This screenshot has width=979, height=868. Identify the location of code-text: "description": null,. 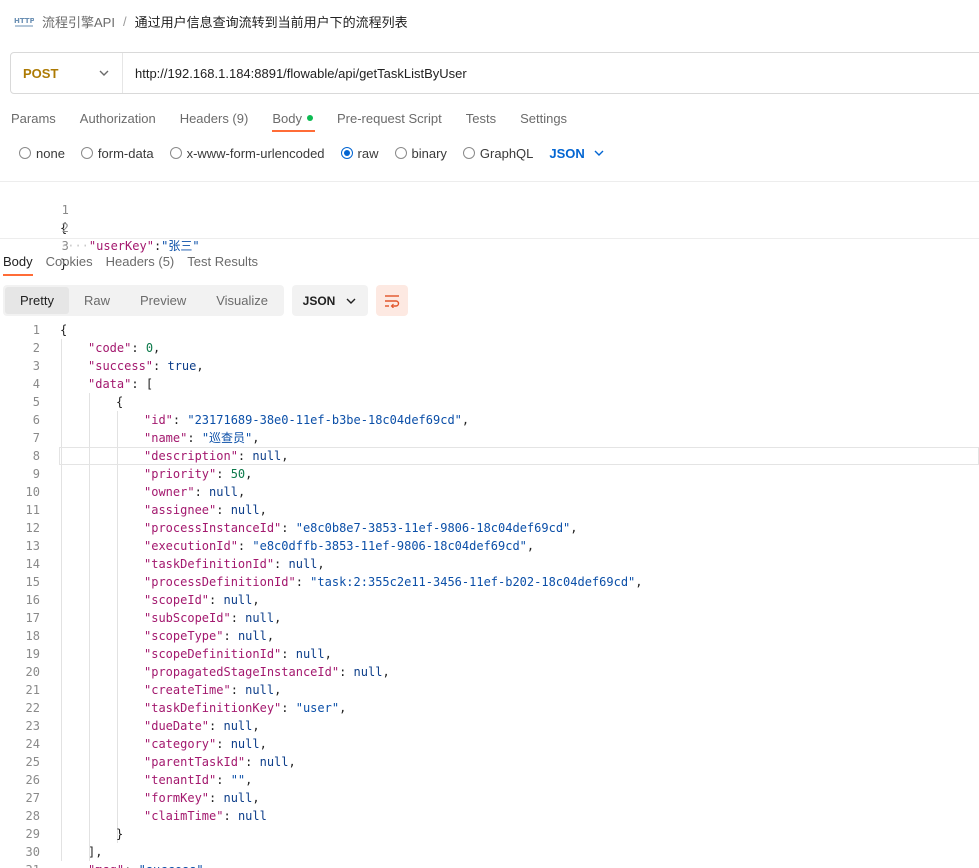
(216, 456).